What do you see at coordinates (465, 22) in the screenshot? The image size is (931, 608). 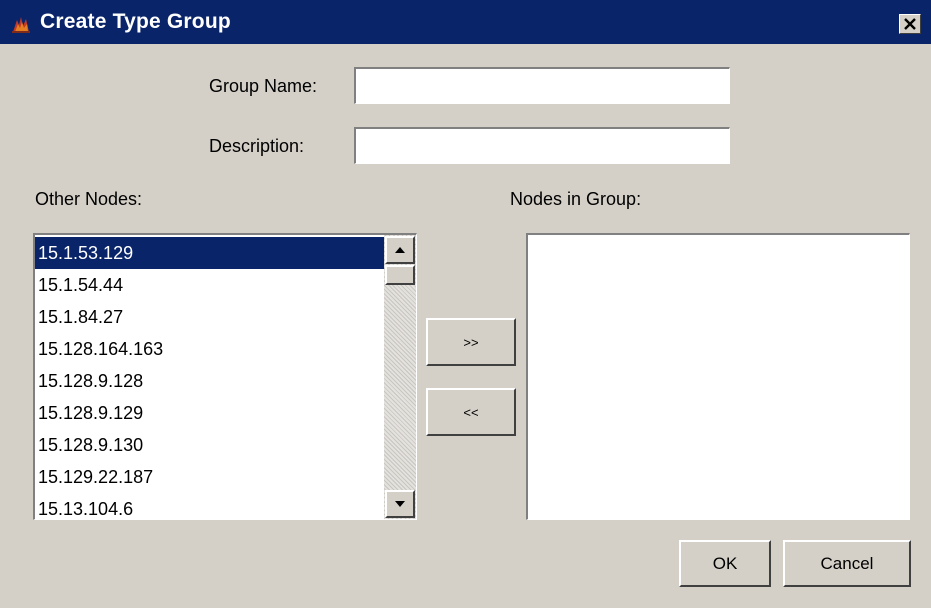 I see `title-bar: Create Type Group` at bounding box center [465, 22].